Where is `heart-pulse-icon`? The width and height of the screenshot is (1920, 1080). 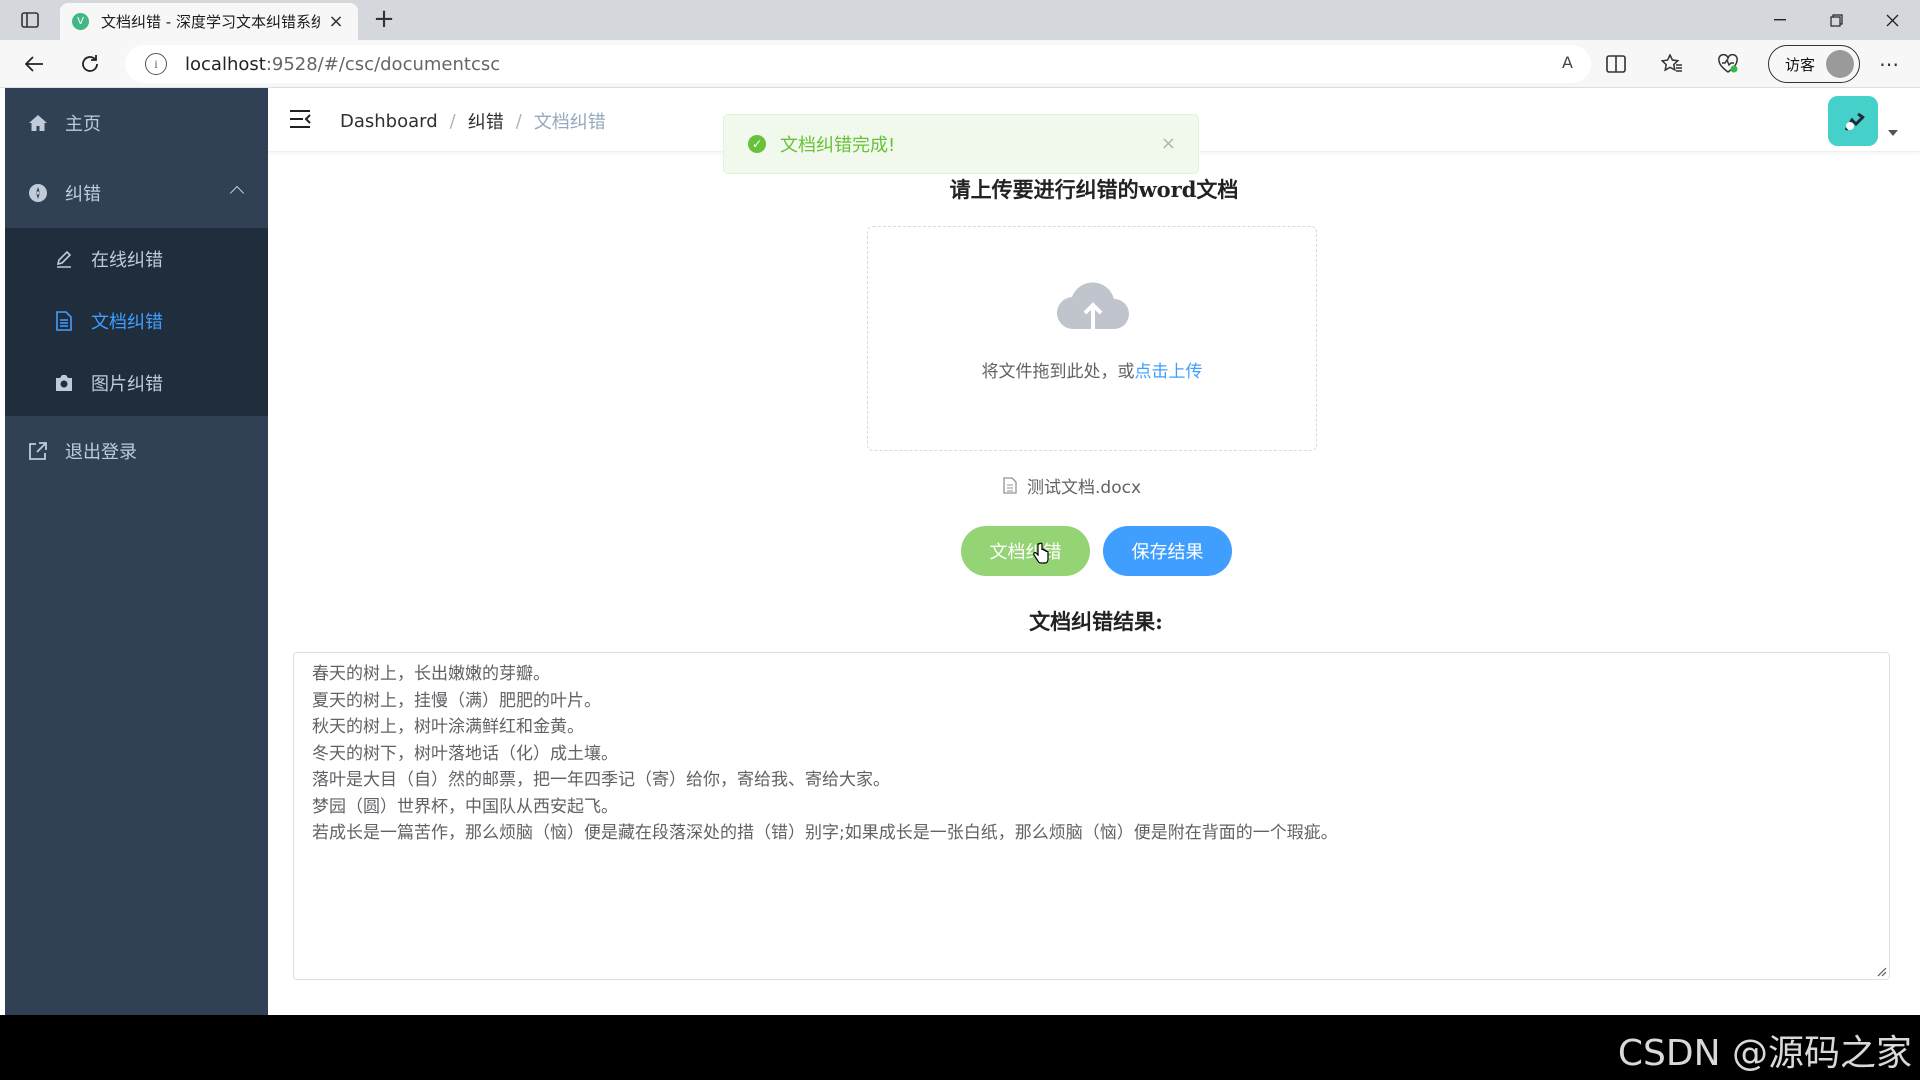 heart-pulse-icon is located at coordinates (1728, 63).